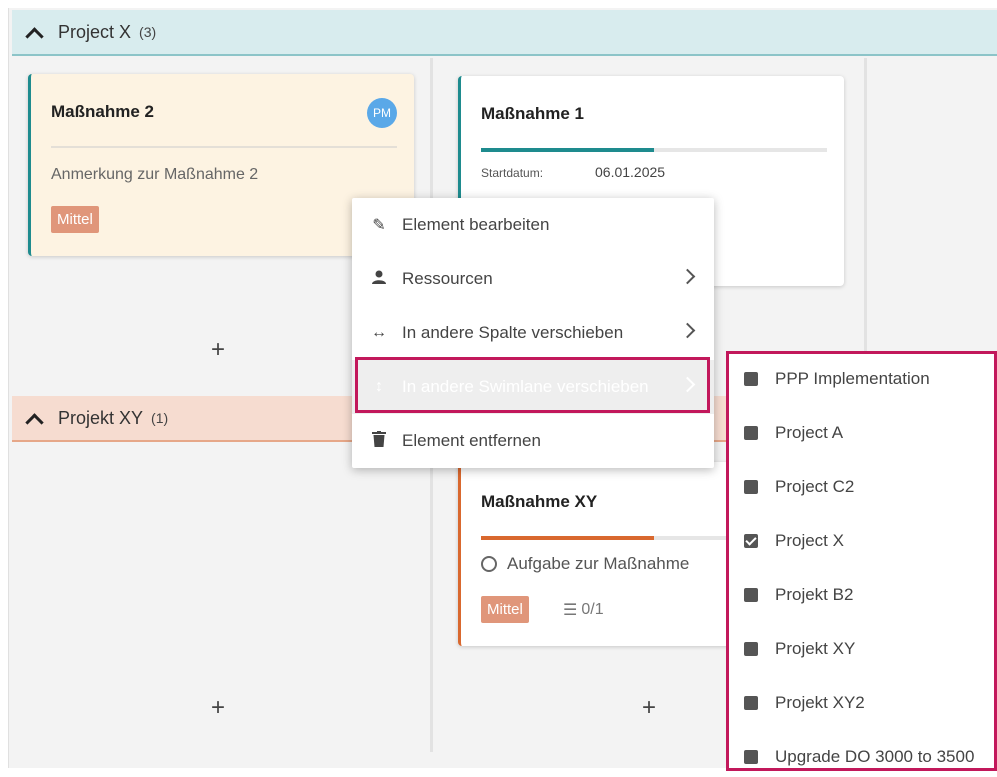 This screenshot has height=777, width=997. Describe the element at coordinates (224, 147) in the screenshot. I see `card-divider` at that location.